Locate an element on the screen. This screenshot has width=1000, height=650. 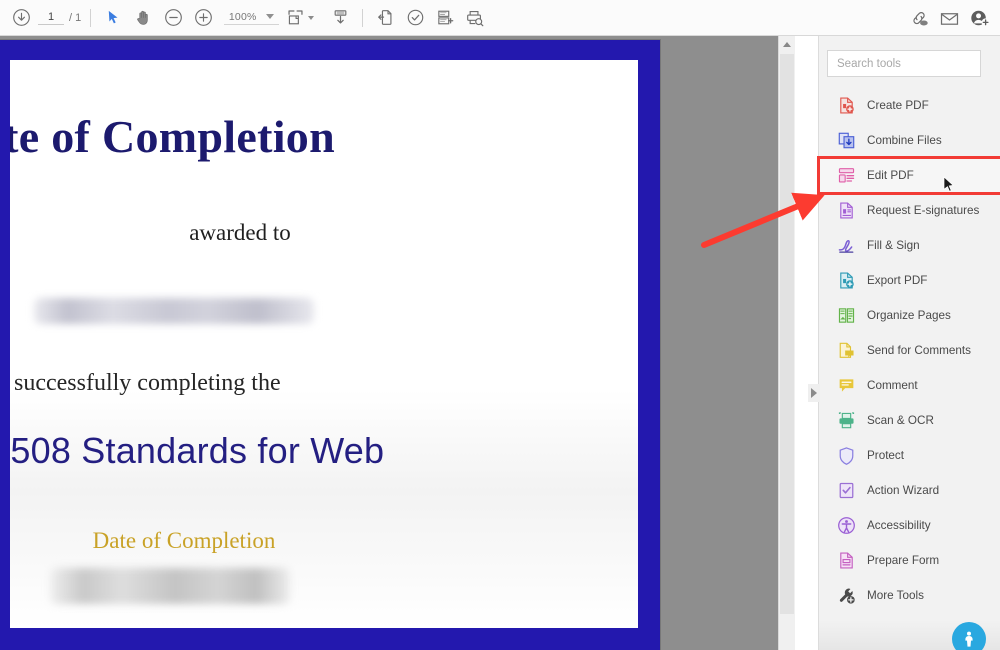
tool-item-more-tools: More Tools is located at coordinates (909, 595).